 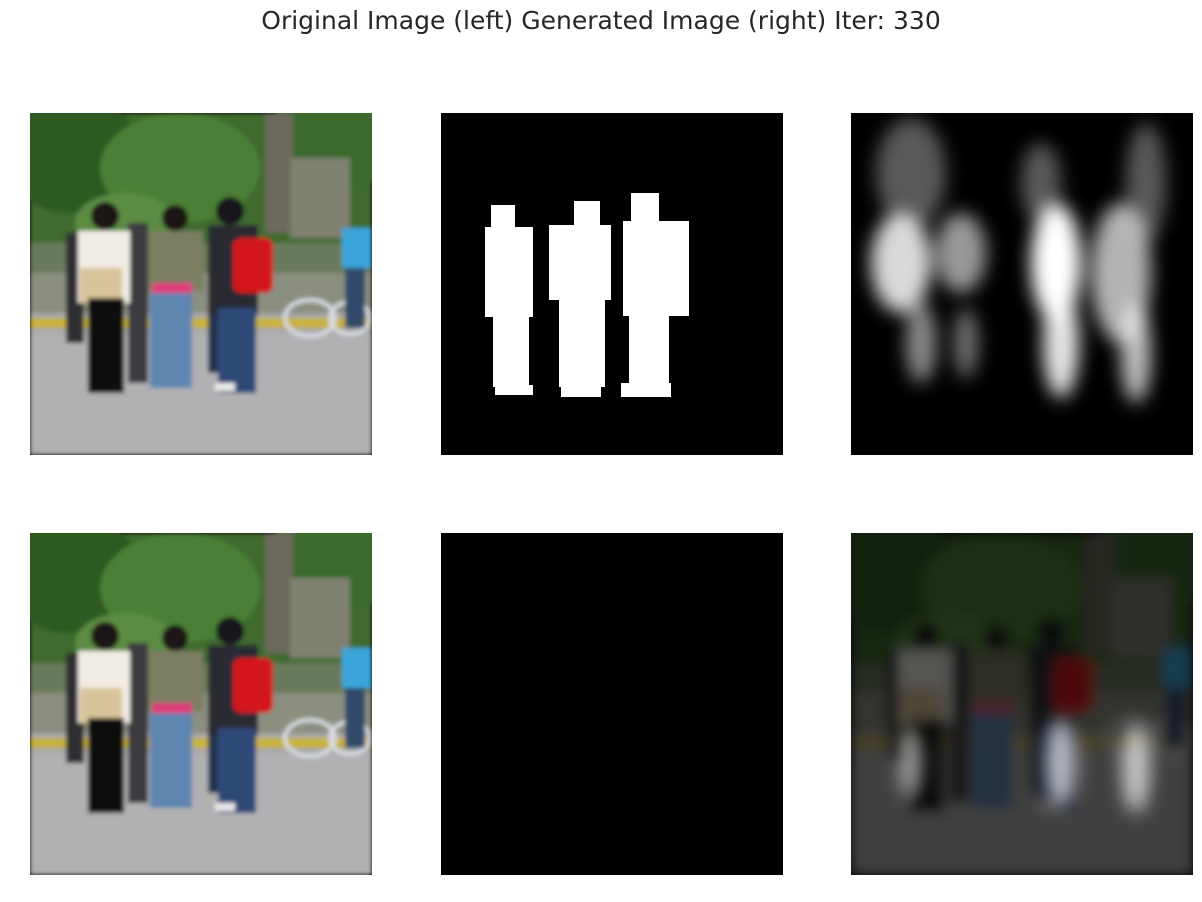 I want to click on original-photo-panel-bottom, so click(x=201, y=704).